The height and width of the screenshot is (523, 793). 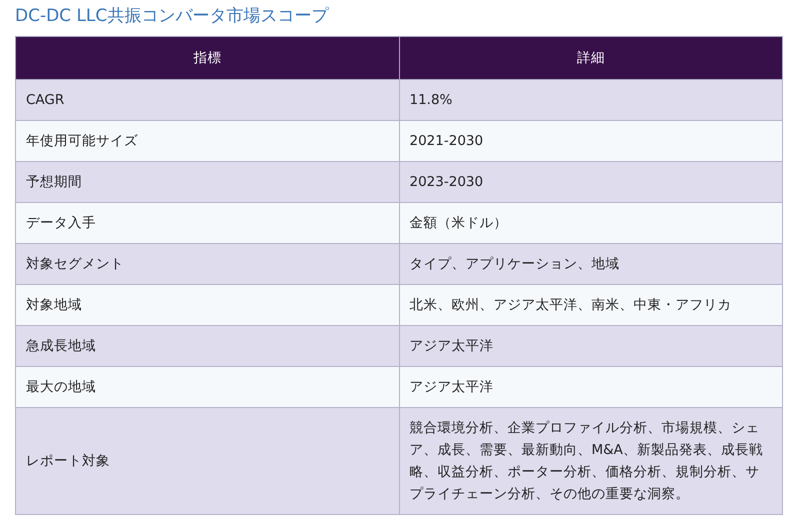 What do you see at coordinates (590, 100) in the screenshot?
I see `table-cell: 11.8%` at bounding box center [590, 100].